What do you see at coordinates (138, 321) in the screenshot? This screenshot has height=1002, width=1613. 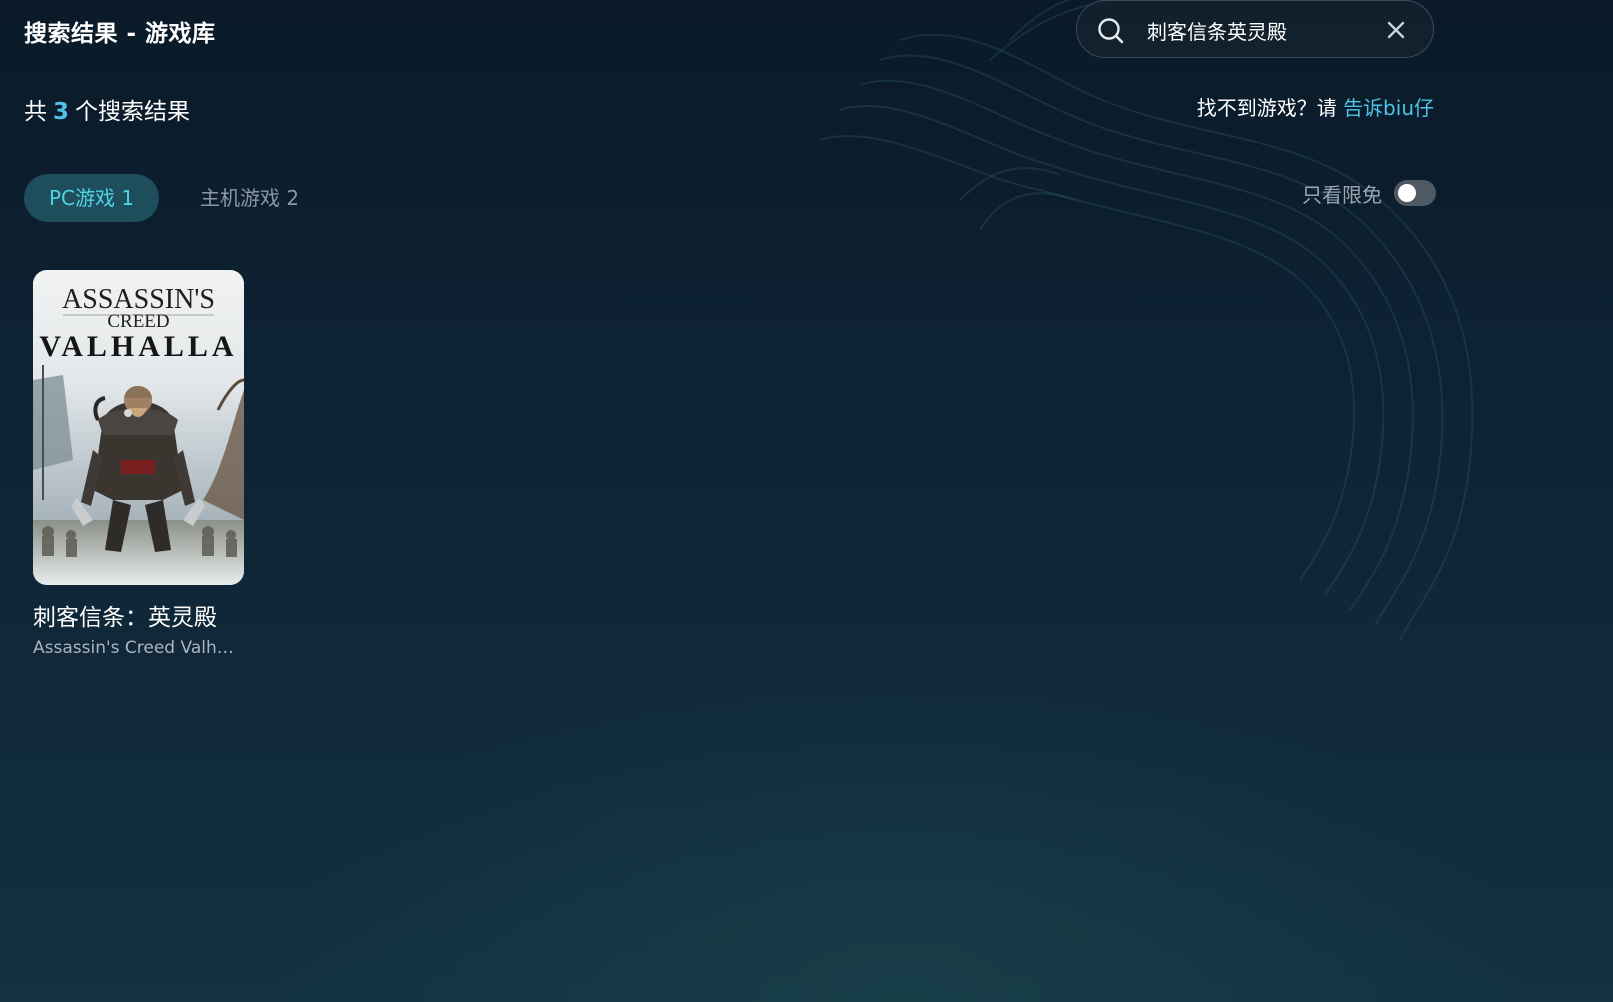 I see `cover-title-line2: CREED` at bounding box center [138, 321].